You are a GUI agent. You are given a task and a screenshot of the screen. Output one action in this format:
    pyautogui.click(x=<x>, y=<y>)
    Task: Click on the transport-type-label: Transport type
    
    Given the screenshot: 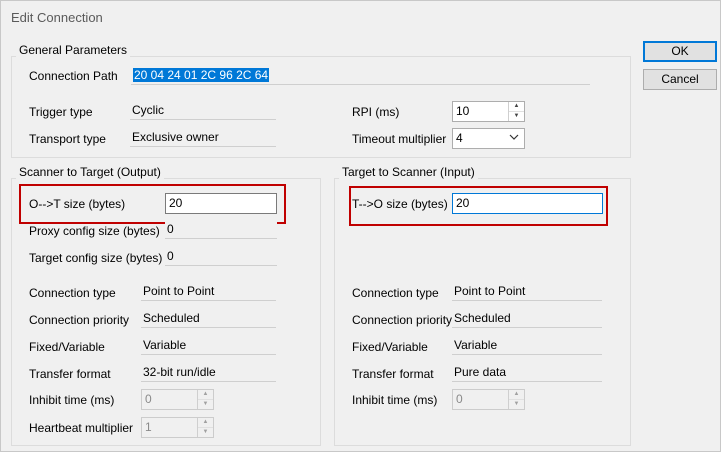 What is the action you would take?
    pyautogui.click(x=67, y=139)
    